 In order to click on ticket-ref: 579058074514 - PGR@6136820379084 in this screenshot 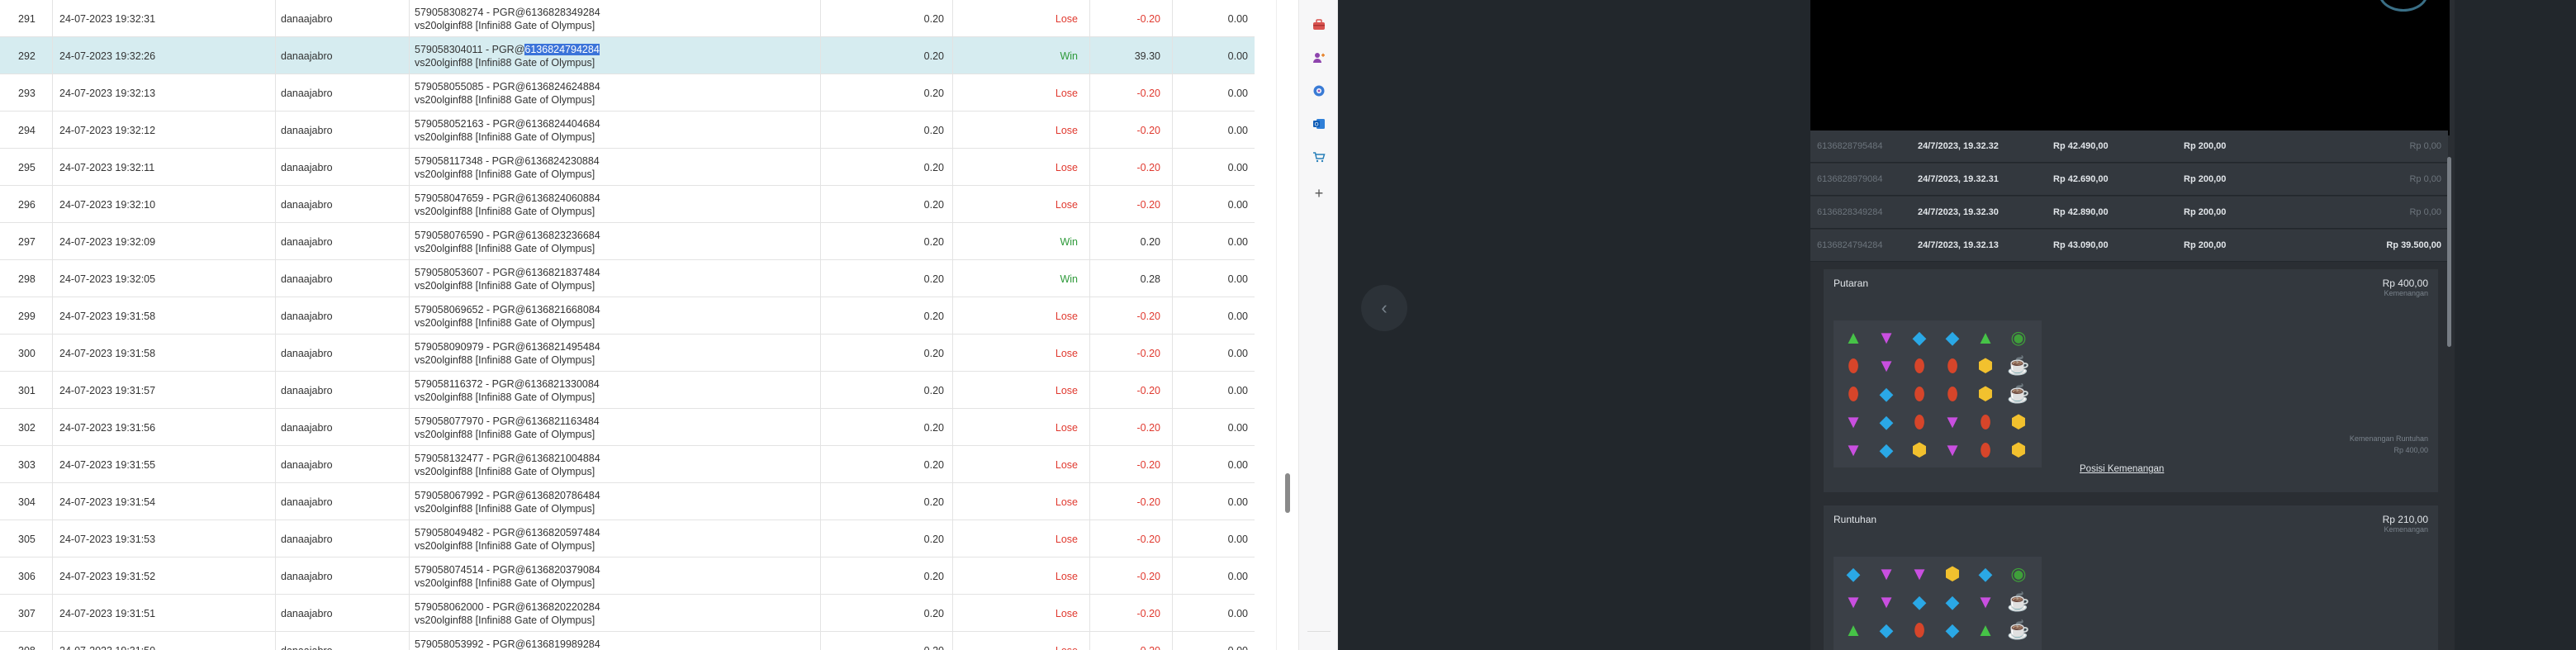, I will do `click(508, 569)`.